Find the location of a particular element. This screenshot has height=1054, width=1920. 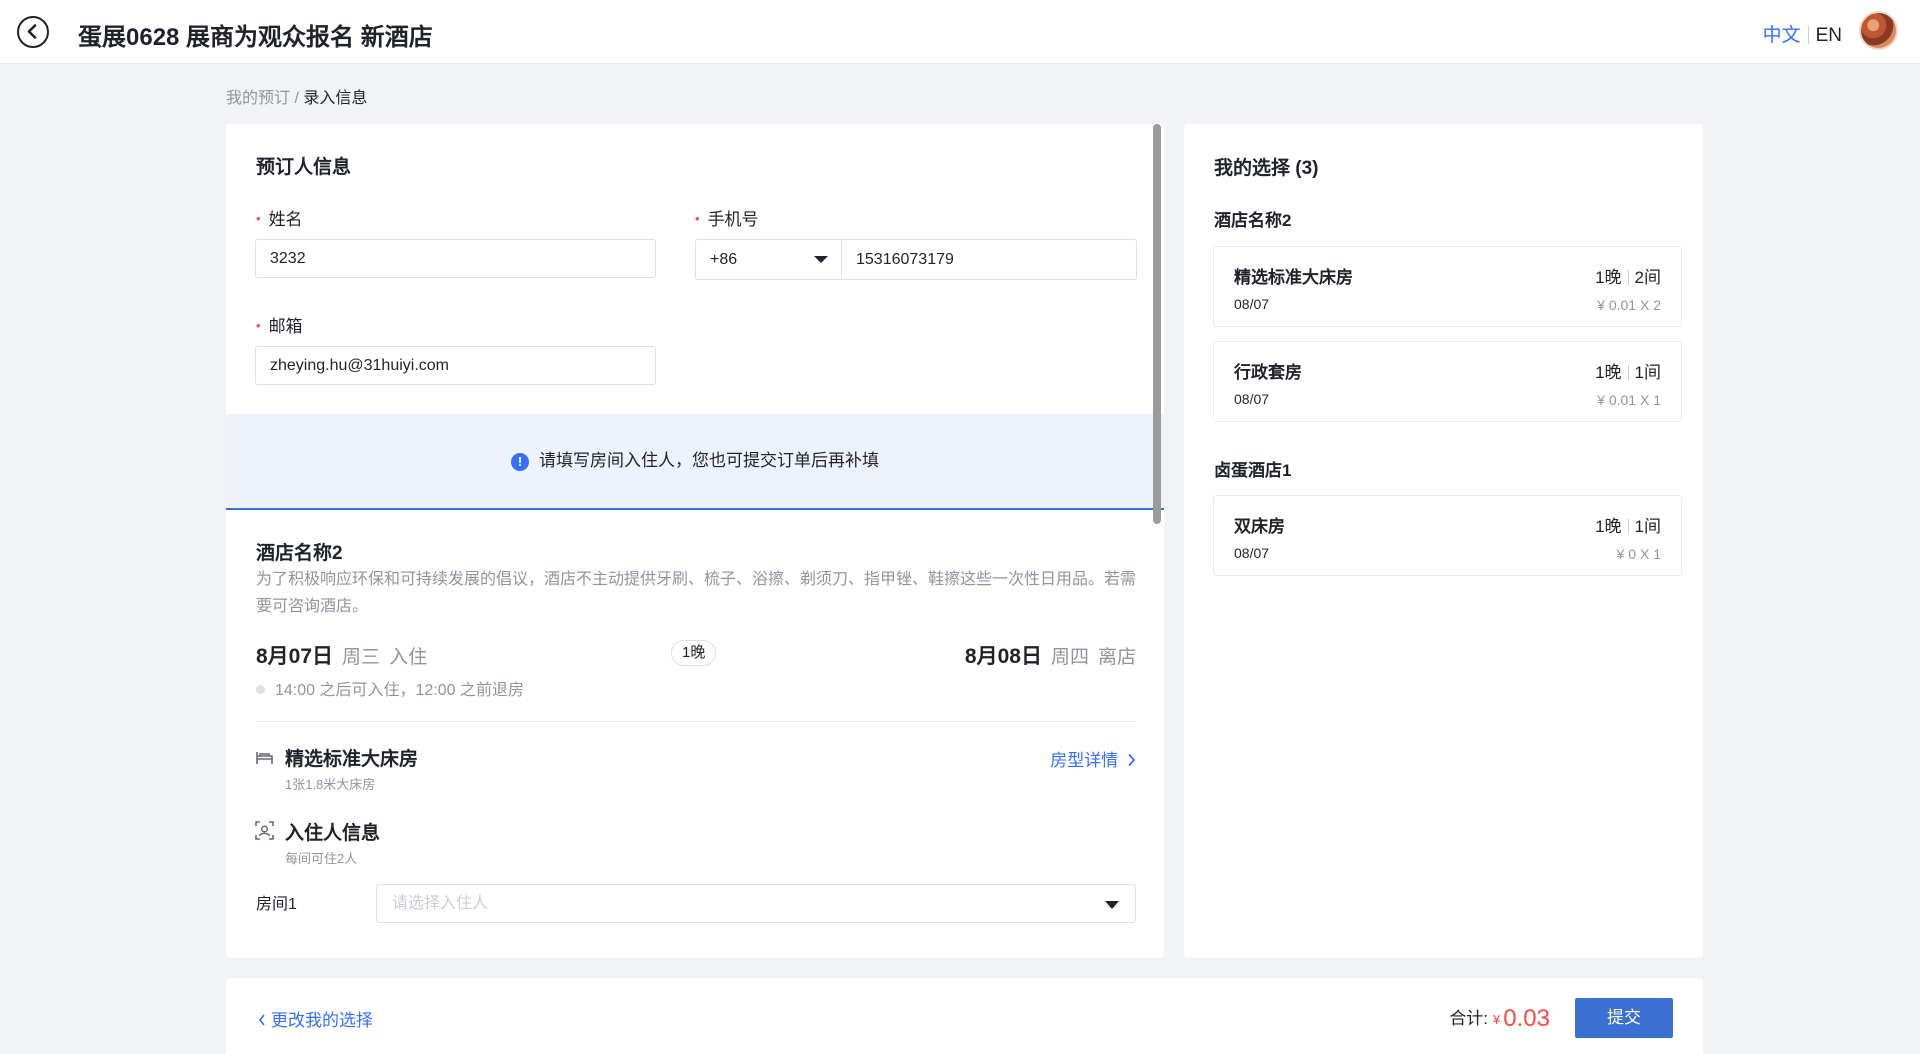

selection-room-name: 精选标准大床房 is located at coordinates (1293, 277).